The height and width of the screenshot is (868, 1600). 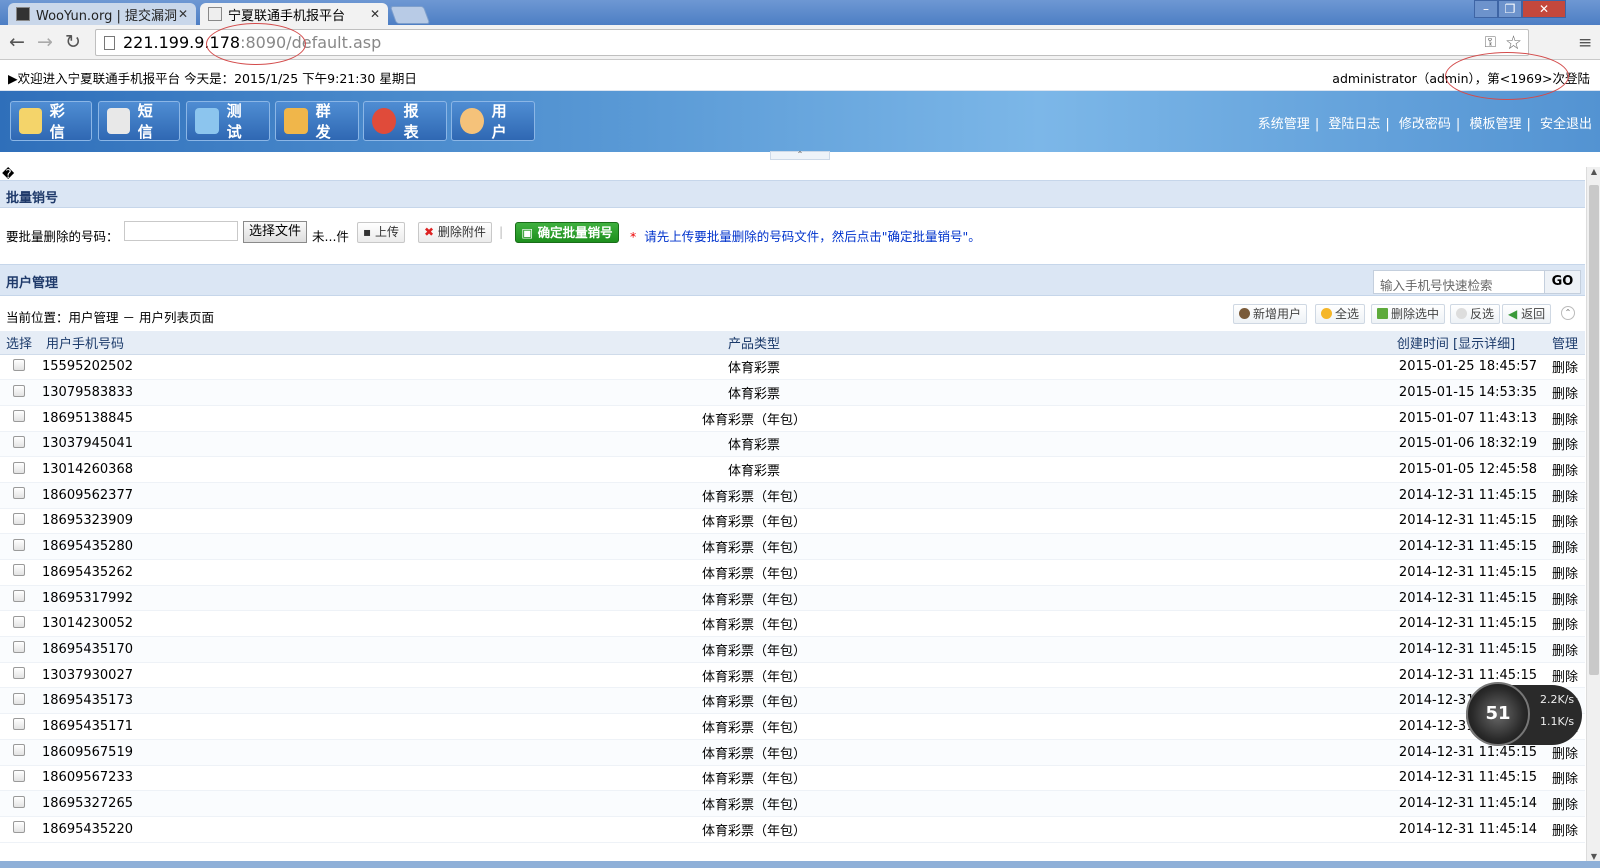 What do you see at coordinates (381, 232) in the screenshot?
I see `upload-button: ▪ 上传` at bounding box center [381, 232].